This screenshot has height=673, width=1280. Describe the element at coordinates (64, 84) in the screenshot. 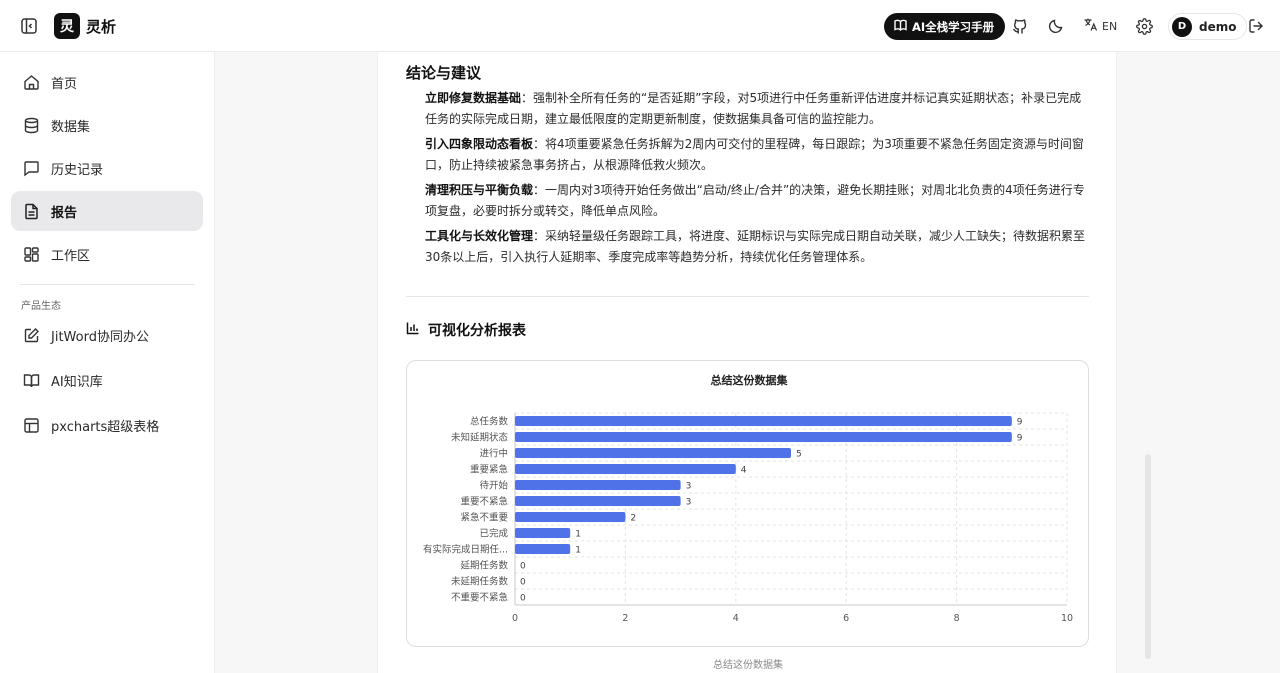

I see `sidebar-item-label: 首页` at that location.